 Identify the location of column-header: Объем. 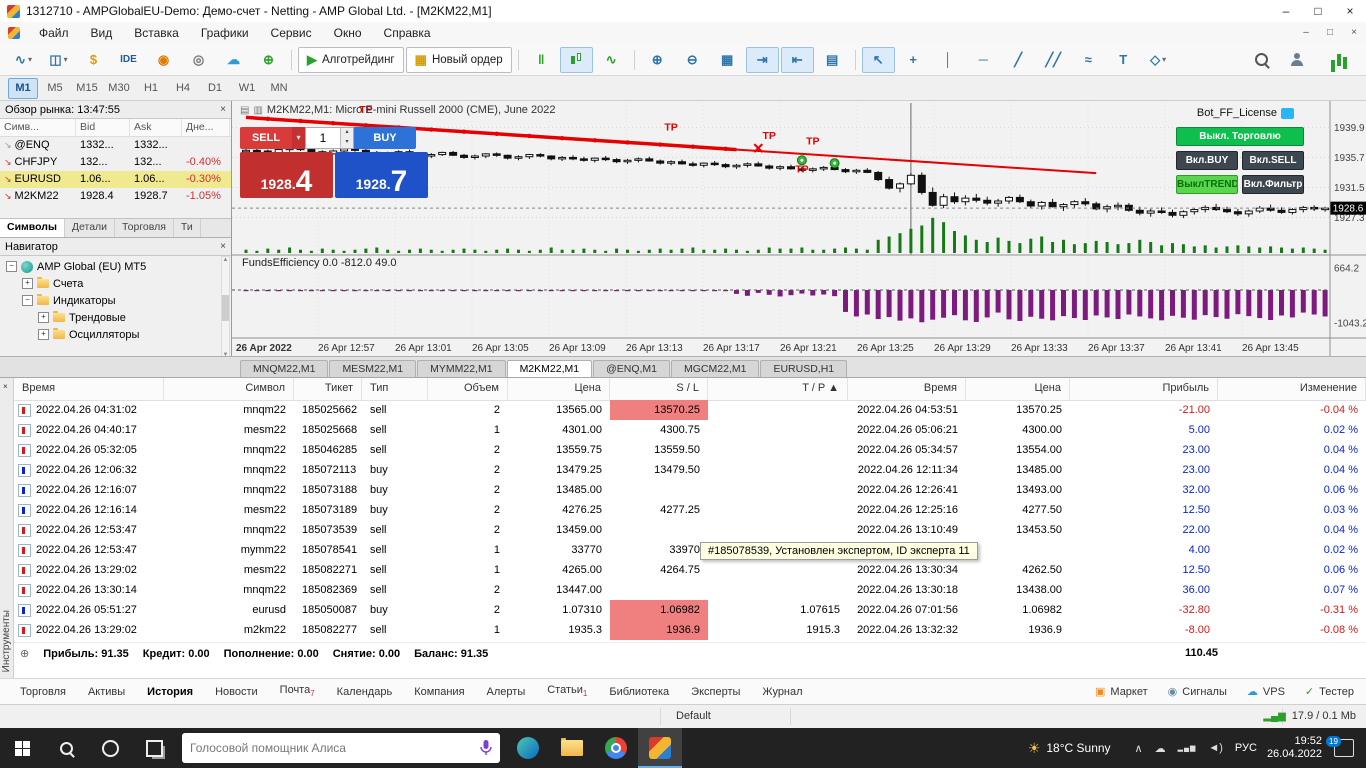
(468, 389).